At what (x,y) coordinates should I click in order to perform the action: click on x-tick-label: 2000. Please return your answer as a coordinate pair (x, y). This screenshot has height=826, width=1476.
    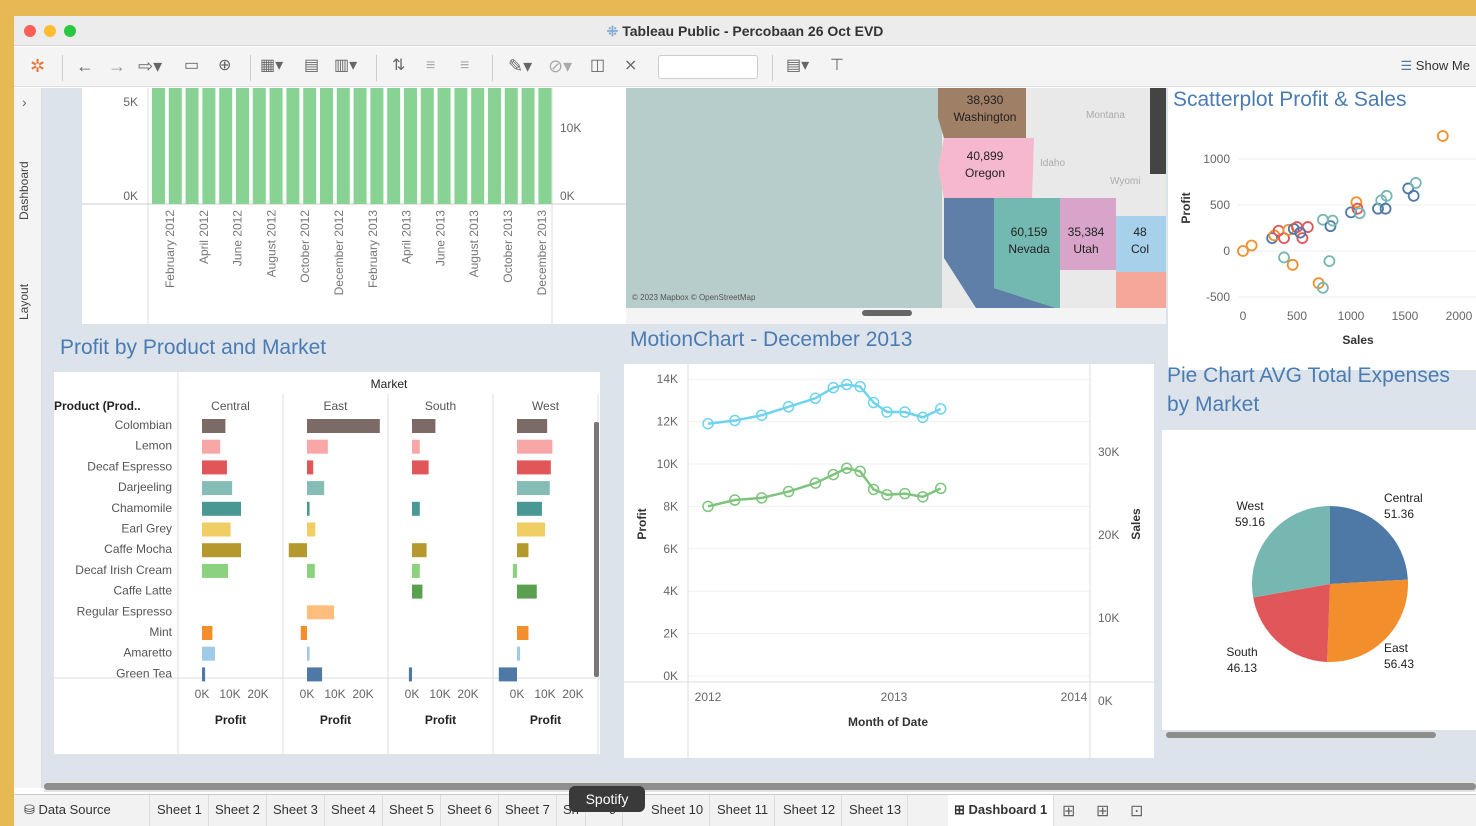
    Looking at the image, I should click on (1459, 316).